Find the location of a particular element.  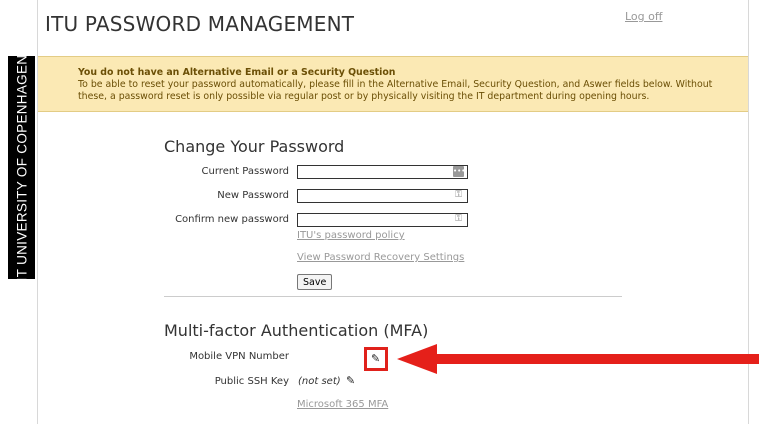

password-policy-link: ITU's password policy is located at coordinates (351, 235).